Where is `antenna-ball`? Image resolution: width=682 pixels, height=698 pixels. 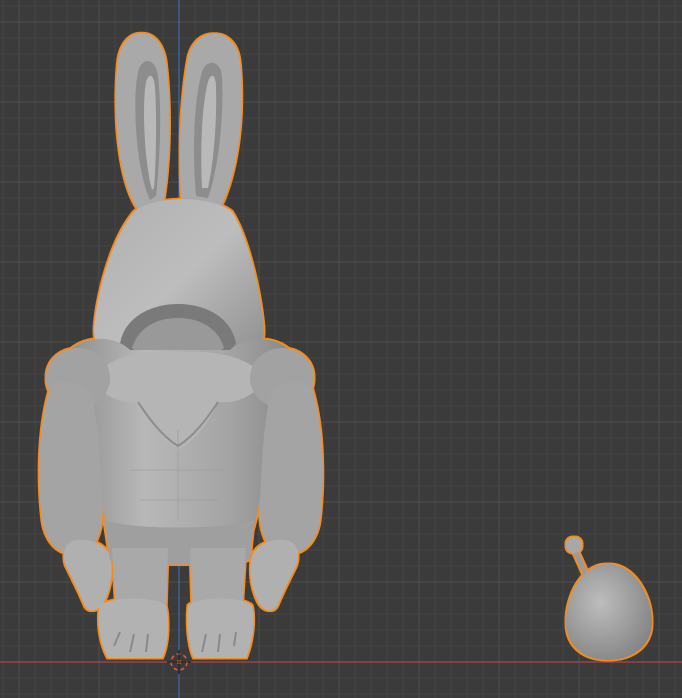 antenna-ball is located at coordinates (574, 545).